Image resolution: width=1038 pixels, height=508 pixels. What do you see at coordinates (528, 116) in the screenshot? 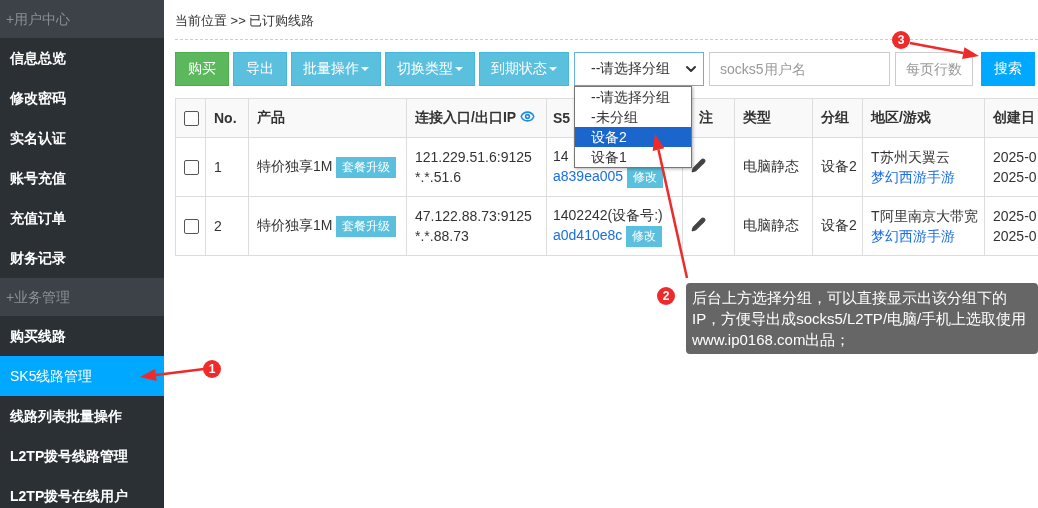
I see `eye-icon` at bounding box center [528, 116].